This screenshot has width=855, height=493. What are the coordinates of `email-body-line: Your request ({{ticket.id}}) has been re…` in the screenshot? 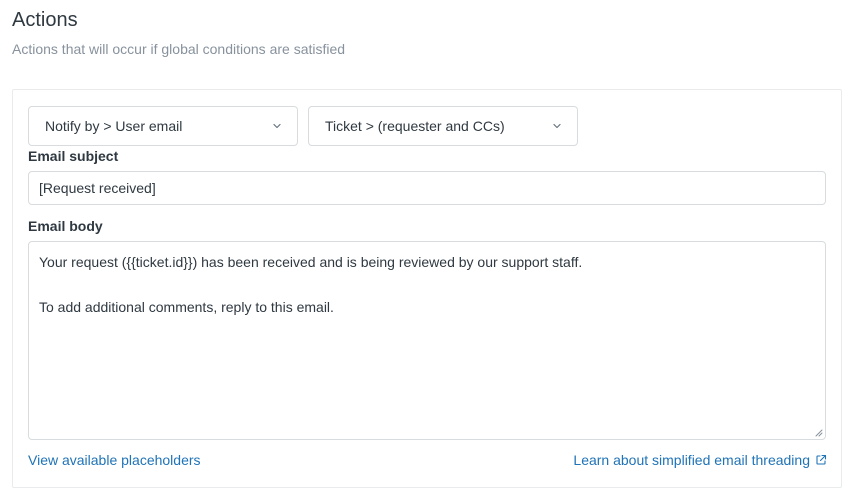 It's located at (311, 262).